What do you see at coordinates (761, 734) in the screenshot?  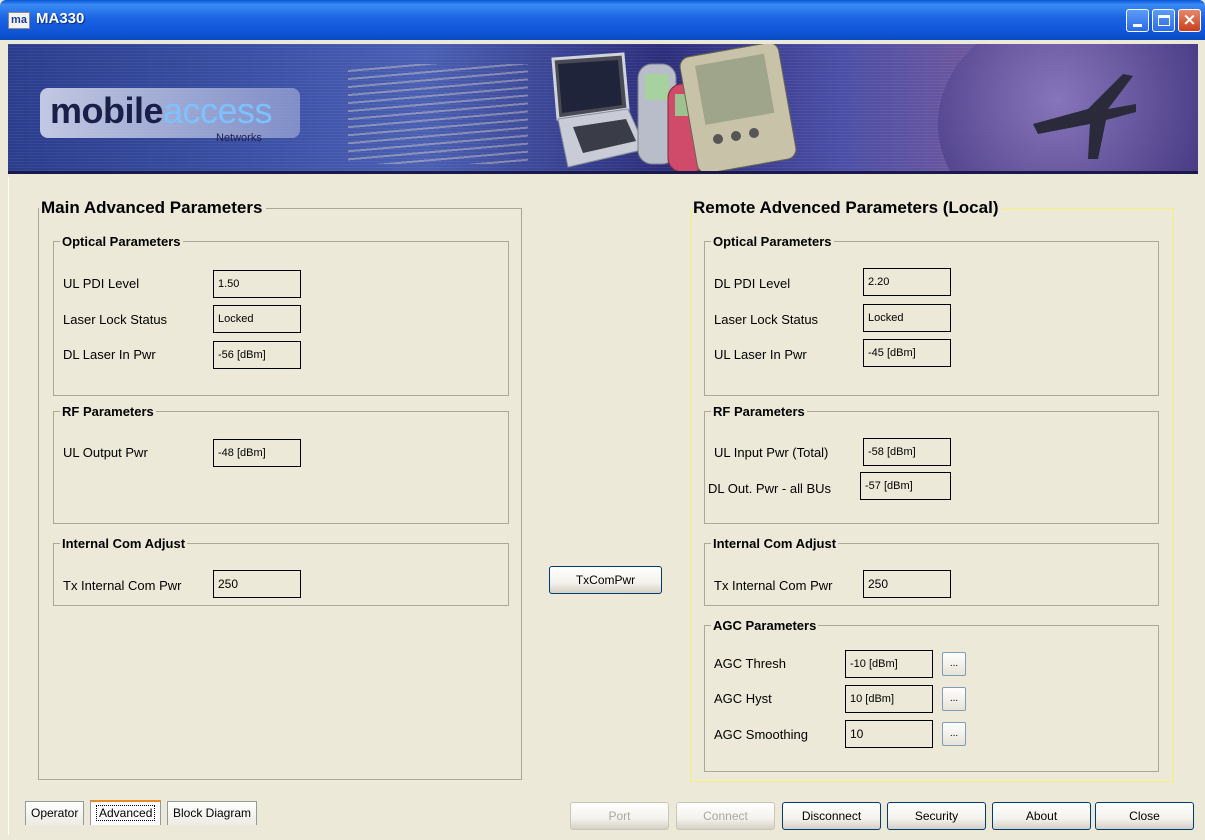 I see `agc-smoothing-label: AGC Smoothing` at bounding box center [761, 734].